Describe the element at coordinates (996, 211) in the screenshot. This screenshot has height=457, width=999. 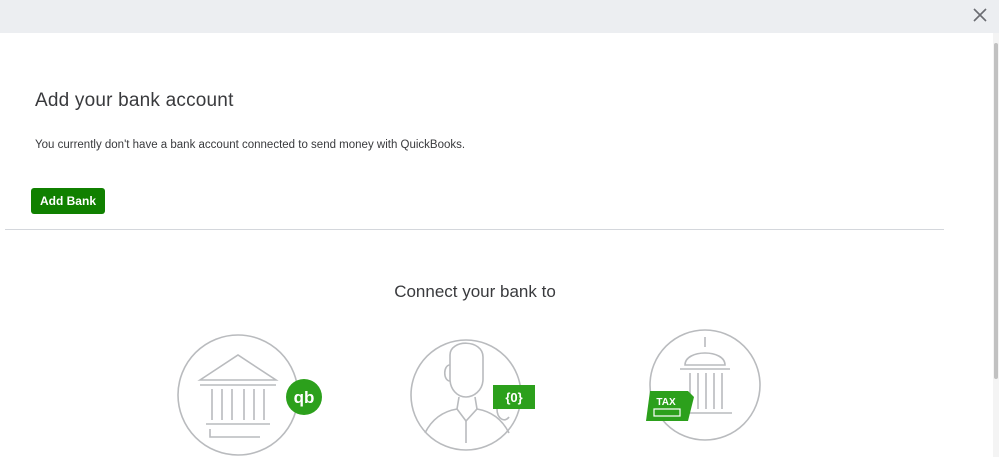
I see `scrollbar-thumb` at that location.